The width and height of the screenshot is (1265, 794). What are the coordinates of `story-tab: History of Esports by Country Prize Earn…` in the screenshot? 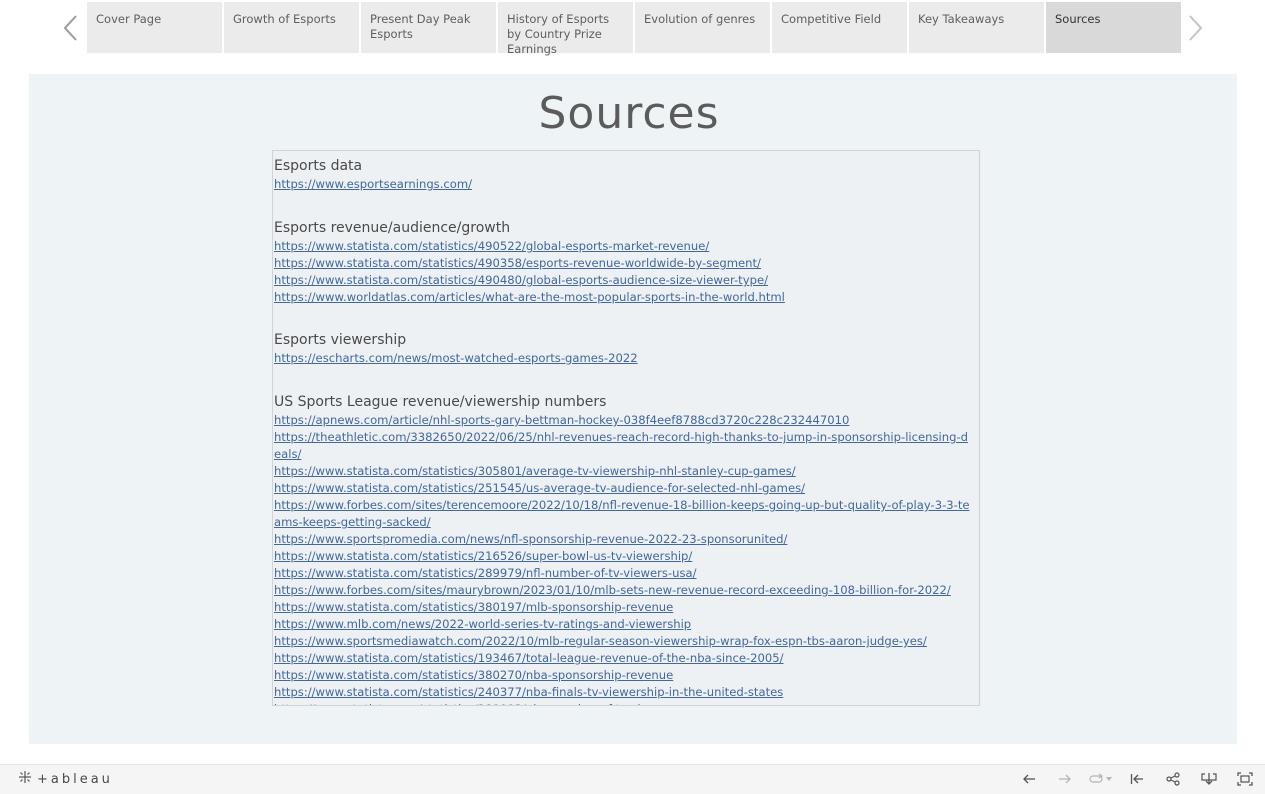 It's located at (565, 29).